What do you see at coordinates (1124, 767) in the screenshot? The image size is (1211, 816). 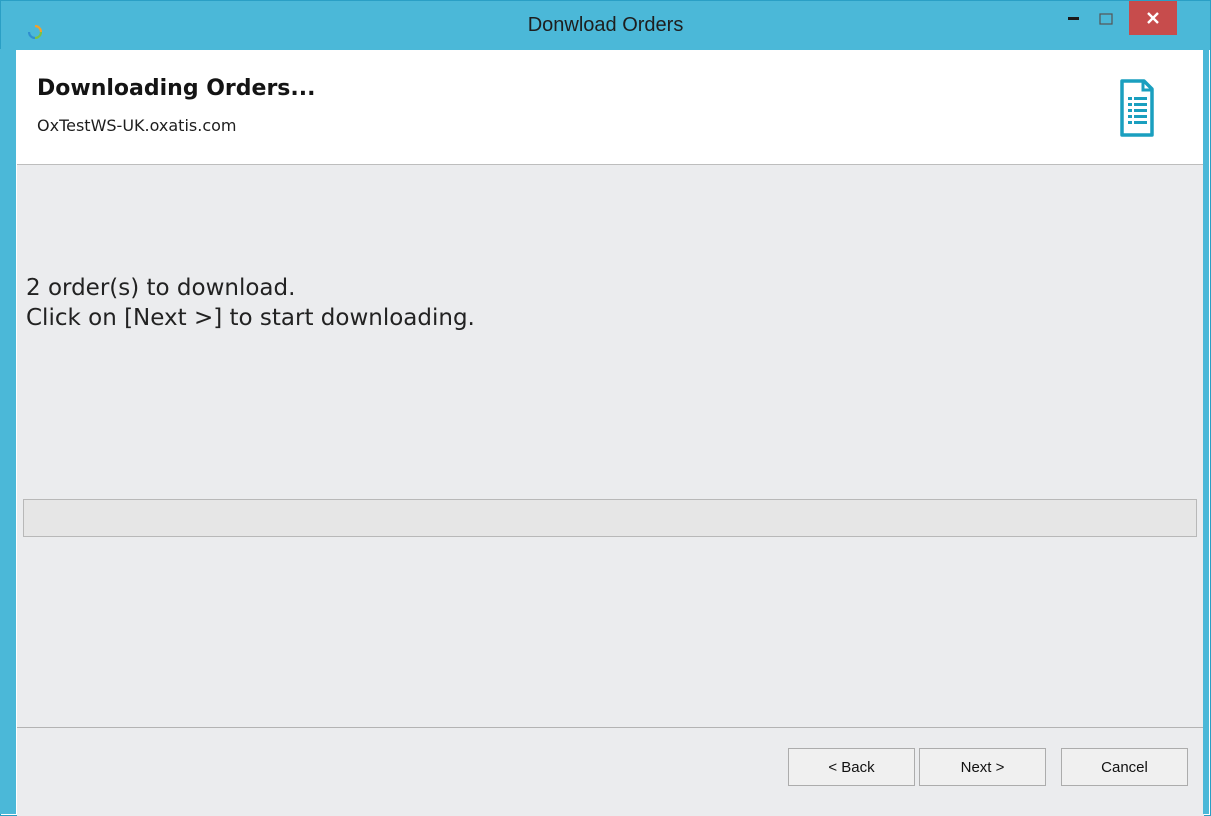 I see `cancel-button: Cancel` at bounding box center [1124, 767].